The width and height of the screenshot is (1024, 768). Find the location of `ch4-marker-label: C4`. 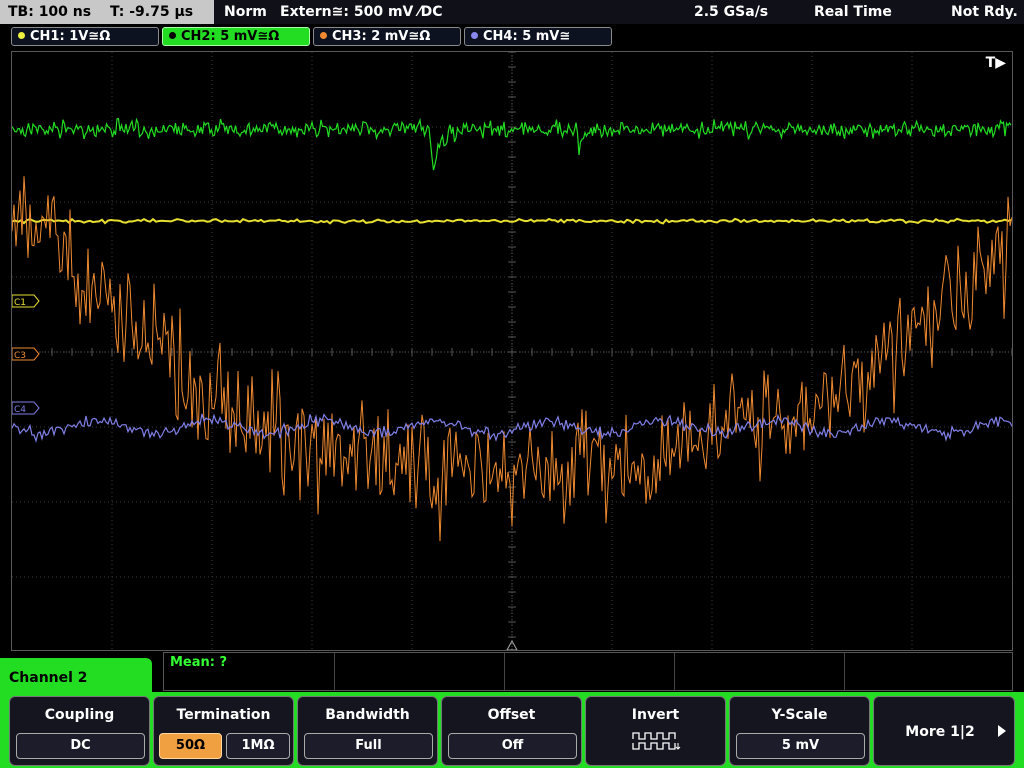

ch4-marker-label: C4 is located at coordinates (20, 410).